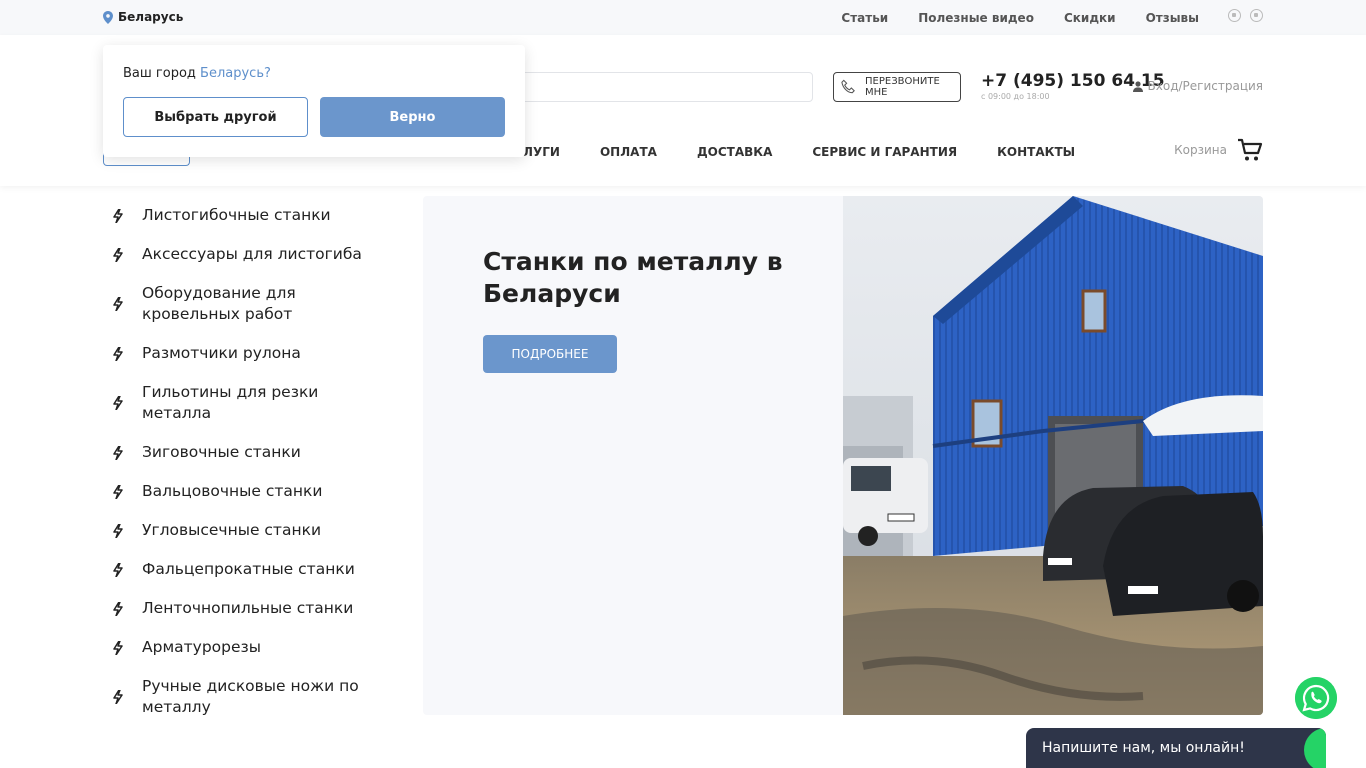 The height and width of the screenshot is (768, 1366). I want to click on catalog-item: Гильотины для резки металла, so click(243, 403).